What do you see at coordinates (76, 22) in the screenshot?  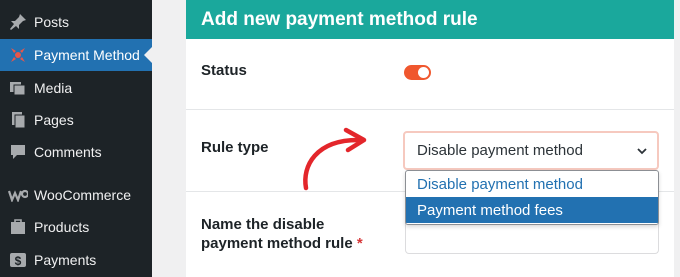 I see `sidebar-item-posts: Posts` at bounding box center [76, 22].